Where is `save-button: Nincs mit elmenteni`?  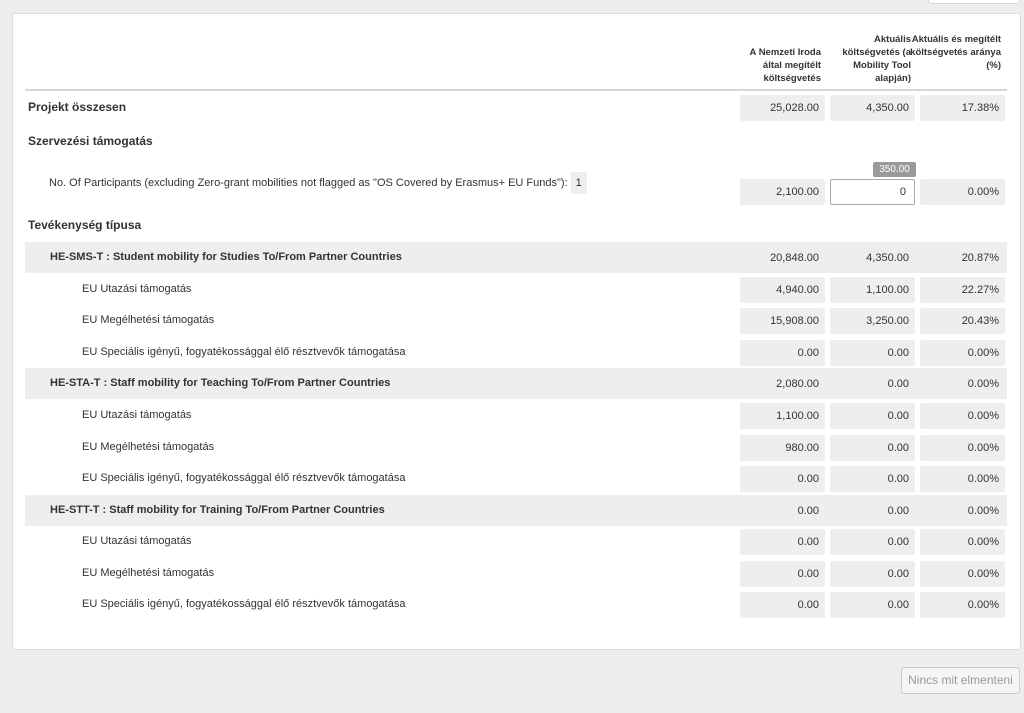
save-button: Nincs mit elmenteni is located at coordinates (960, 680).